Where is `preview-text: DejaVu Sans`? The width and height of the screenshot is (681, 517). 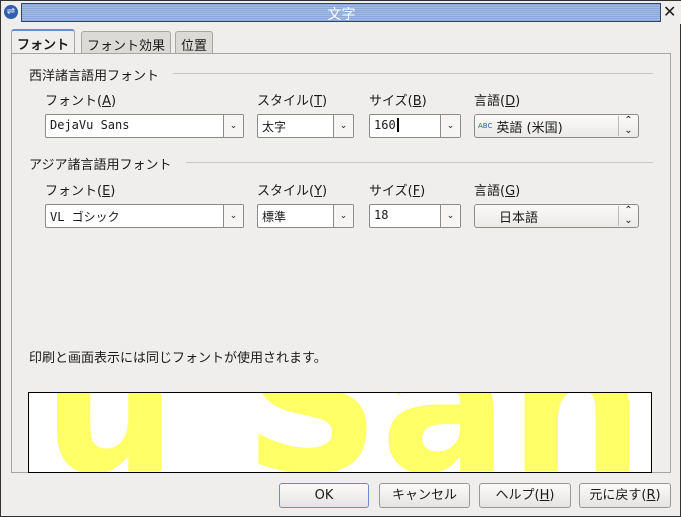
preview-text: DejaVu Sans is located at coordinates (340, 433).